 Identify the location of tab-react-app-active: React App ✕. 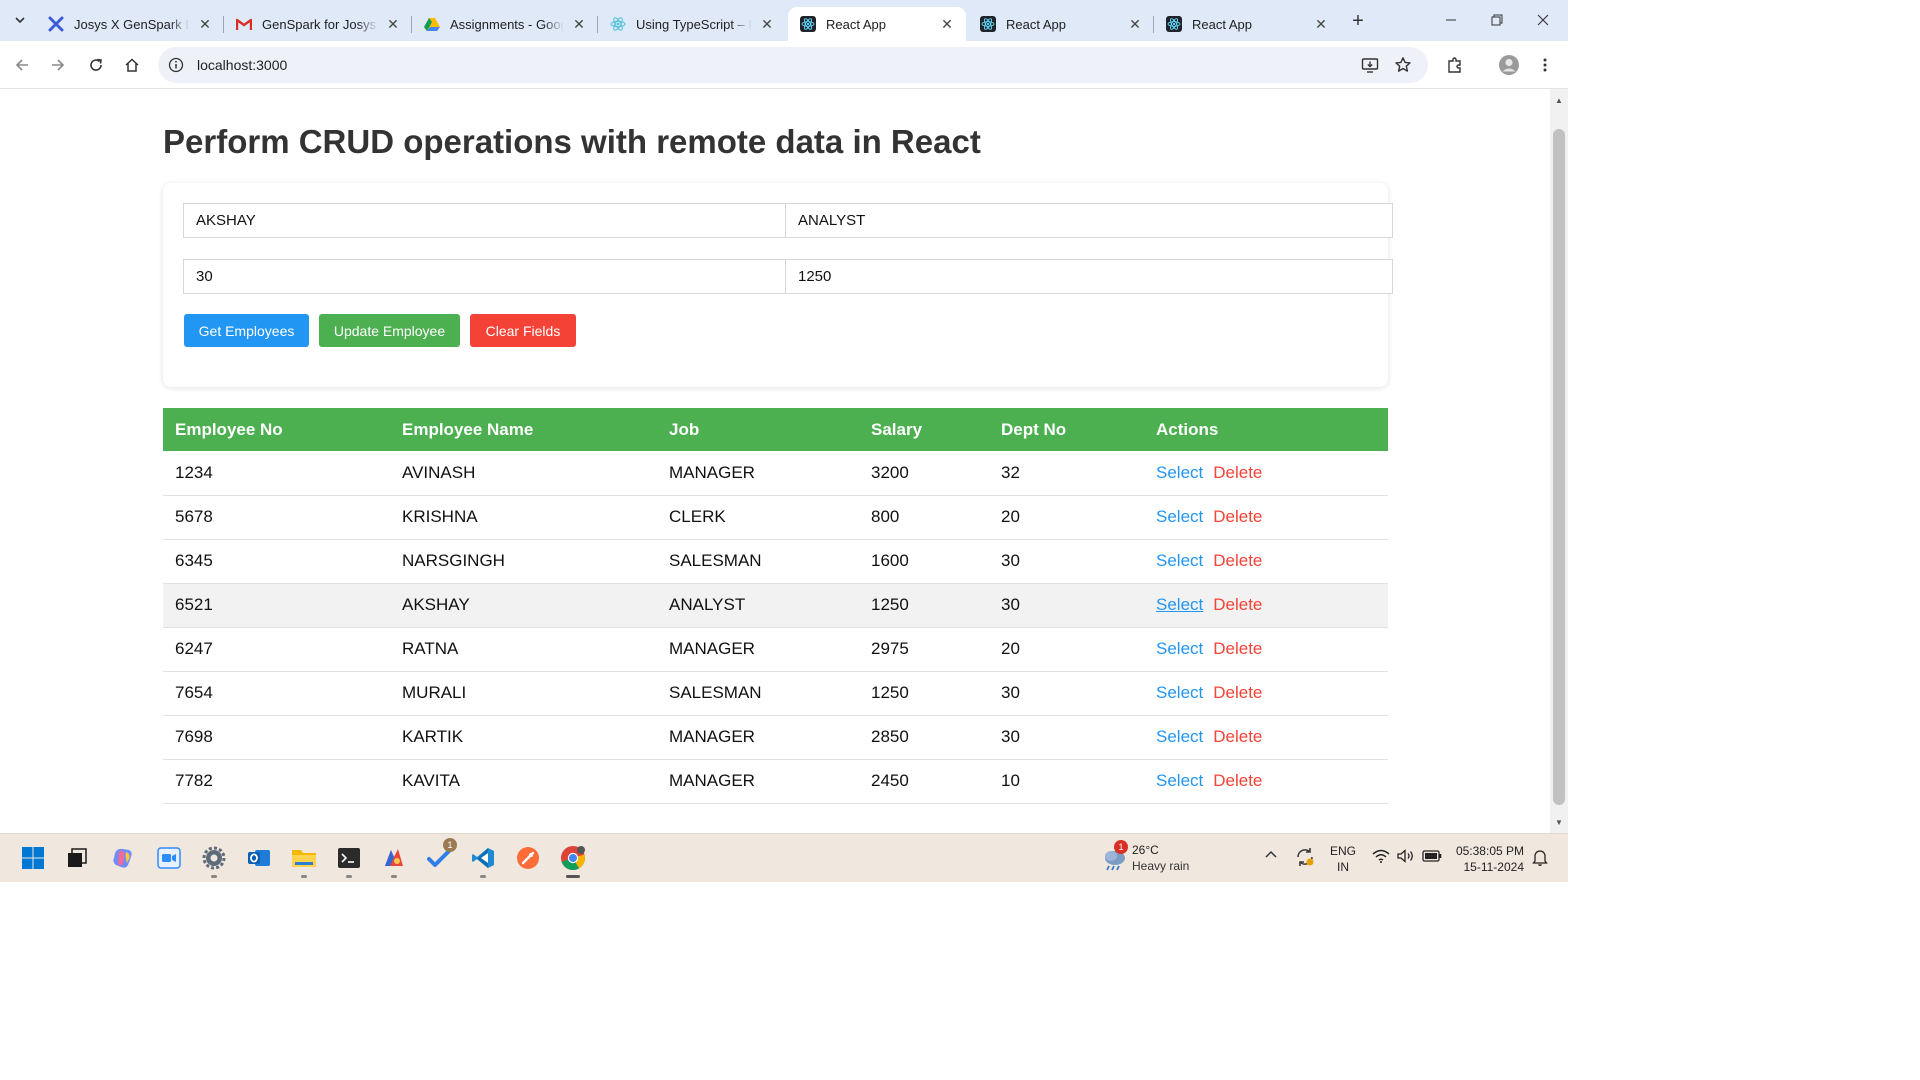
(877, 24).